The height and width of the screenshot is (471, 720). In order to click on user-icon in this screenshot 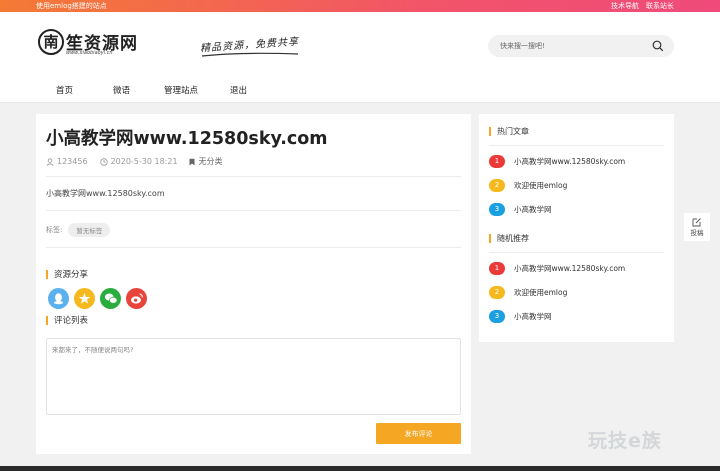, I will do `click(50, 161)`.